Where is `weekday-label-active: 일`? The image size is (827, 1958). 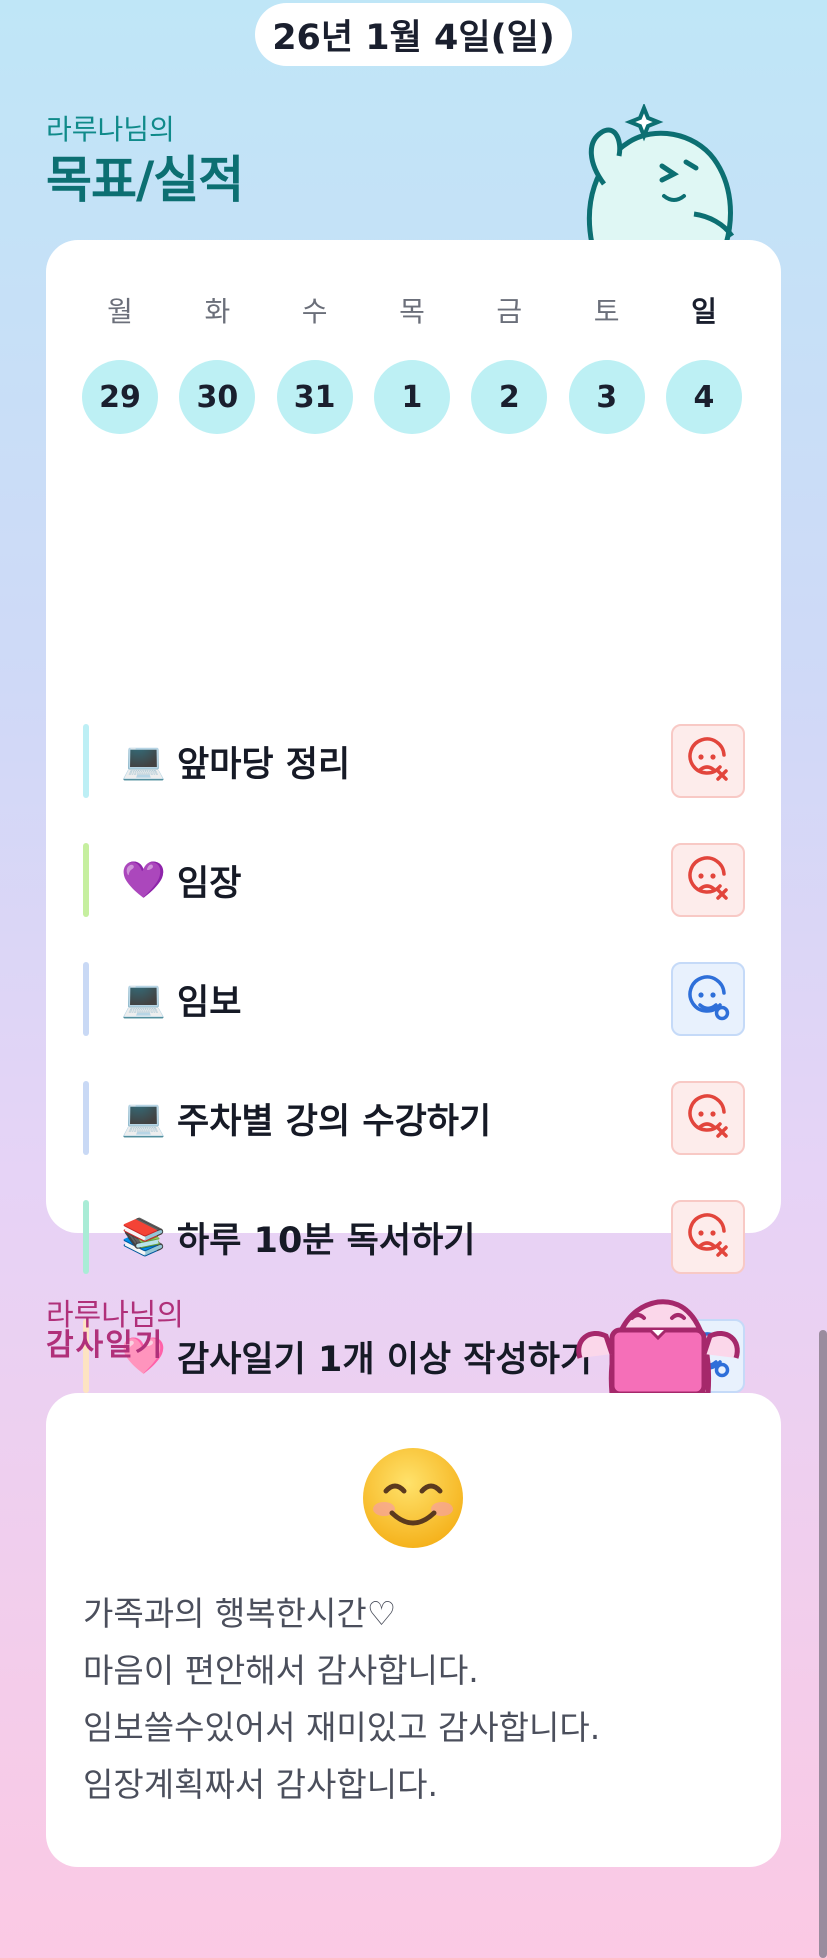 weekday-label-active: 일 is located at coordinates (704, 311).